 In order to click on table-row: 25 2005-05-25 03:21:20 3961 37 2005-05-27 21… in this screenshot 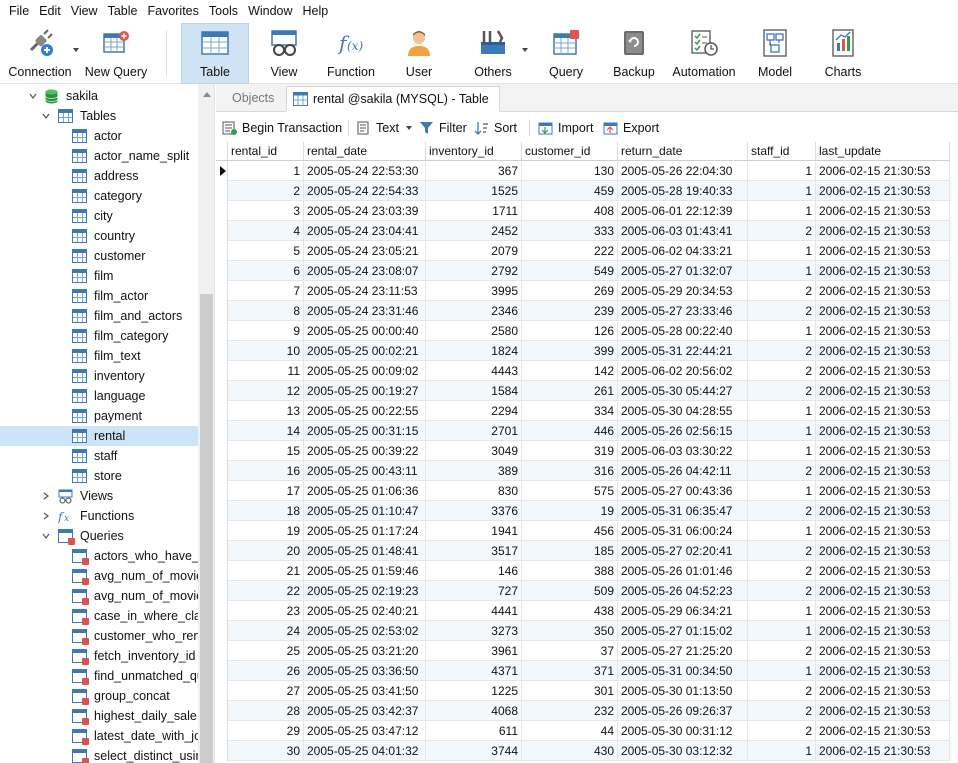, I will do `click(590, 651)`.